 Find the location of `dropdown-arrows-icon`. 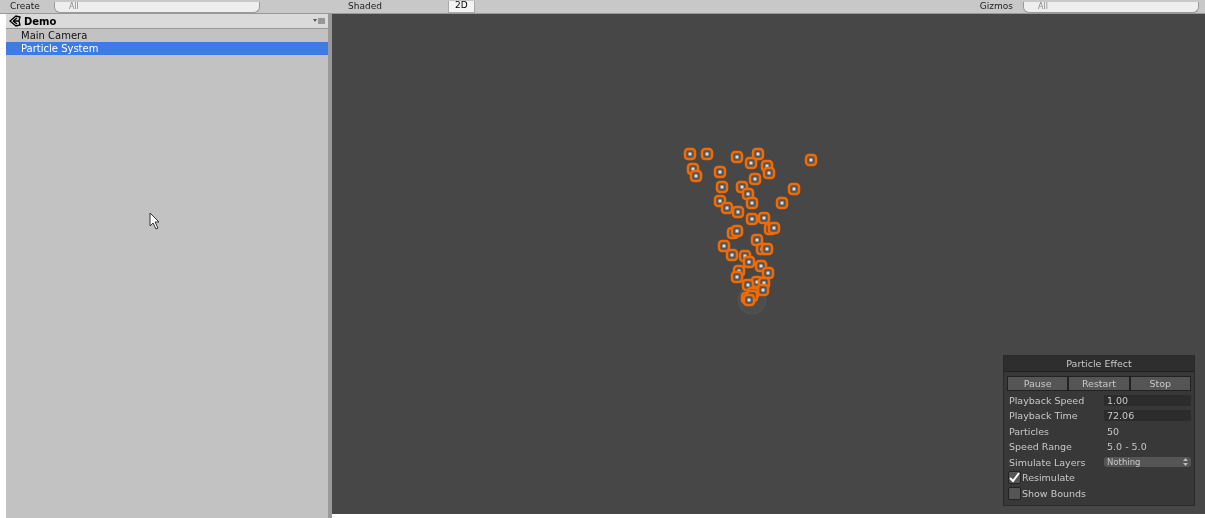

dropdown-arrows-icon is located at coordinates (1185, 462).